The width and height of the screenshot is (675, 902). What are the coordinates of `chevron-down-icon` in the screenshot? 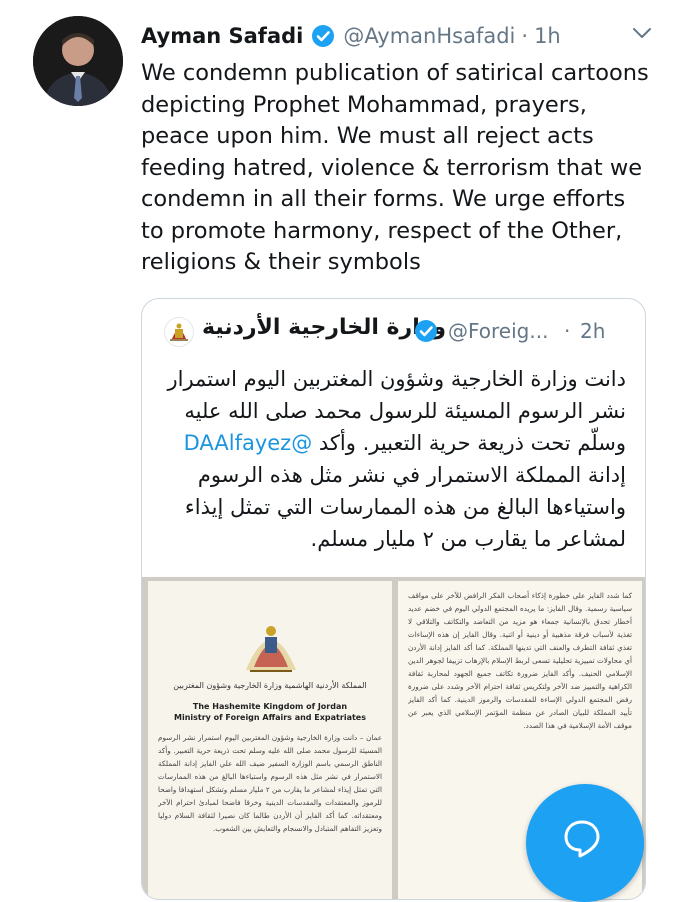 It's located at (642, 33).